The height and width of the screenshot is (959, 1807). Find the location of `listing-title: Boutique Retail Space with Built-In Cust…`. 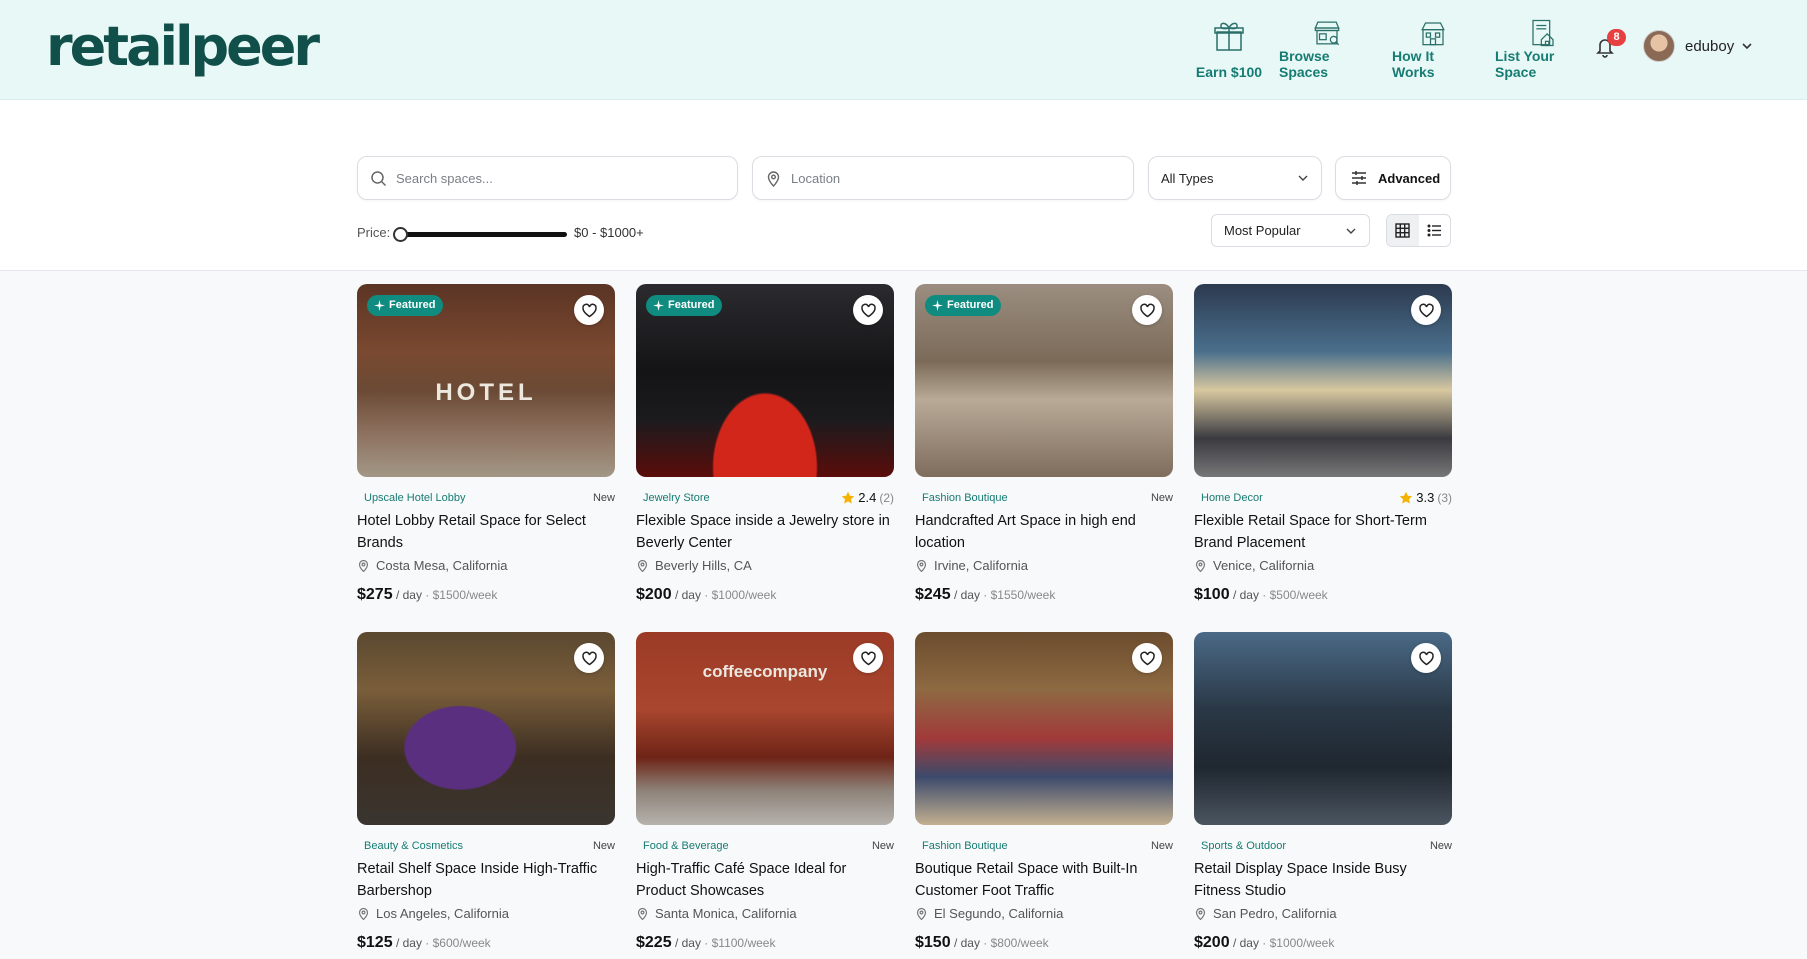

listing-title: Boutique Retail Space with Built-In Cust… is located at coordinates (1044, 880).